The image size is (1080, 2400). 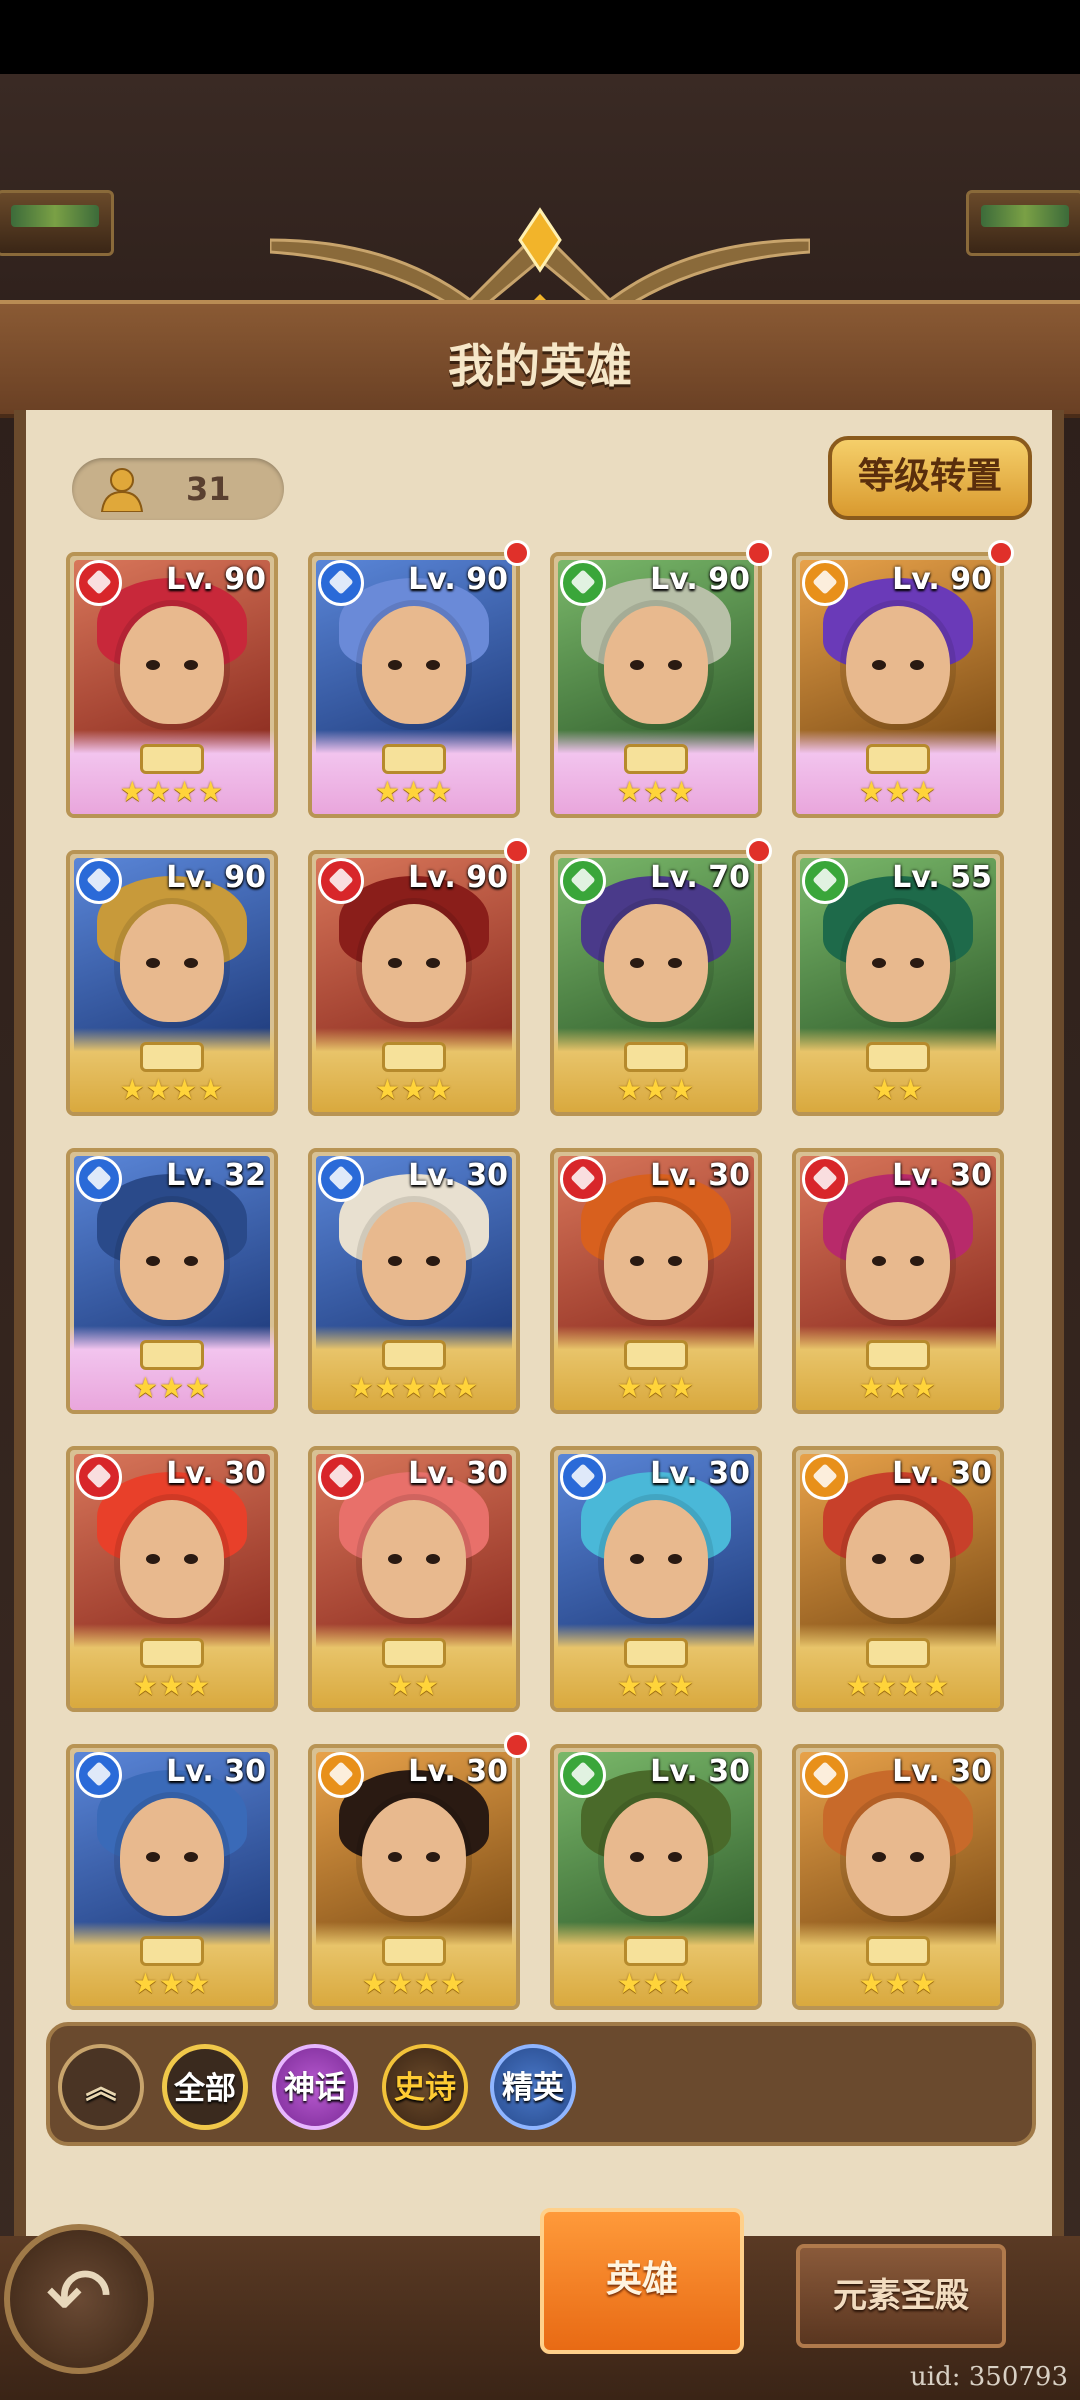 I want to click on filter-myth-button: 神话, so click(x=315, y=2087).